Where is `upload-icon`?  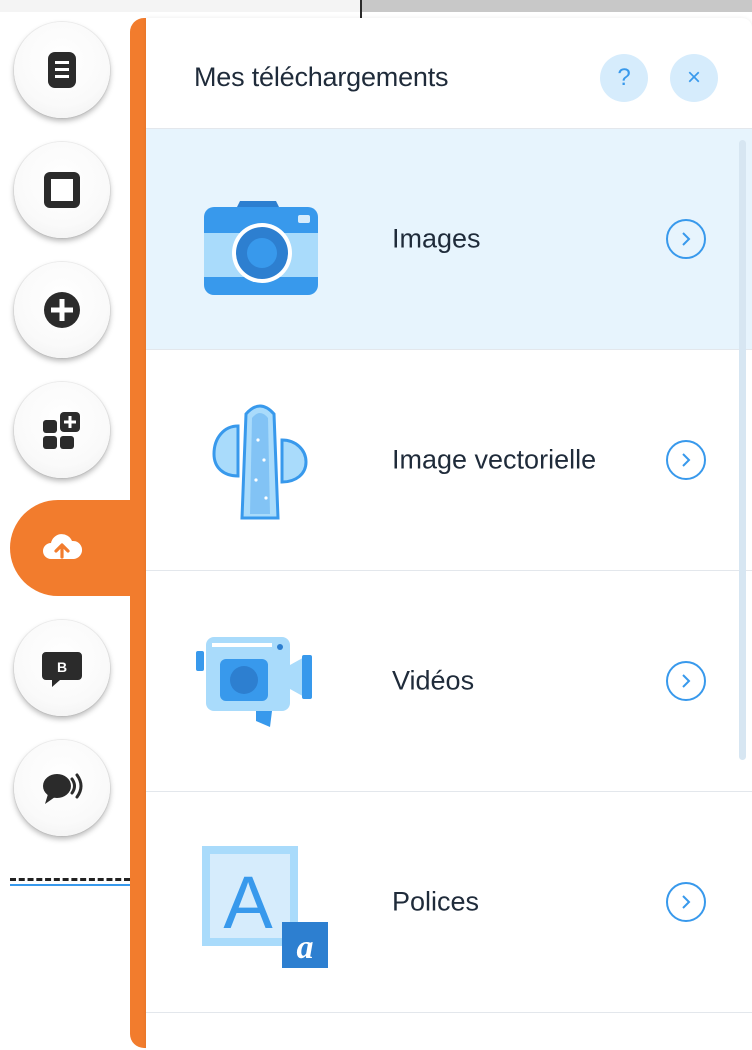
upload-icon is located at coordinates (63, 546).